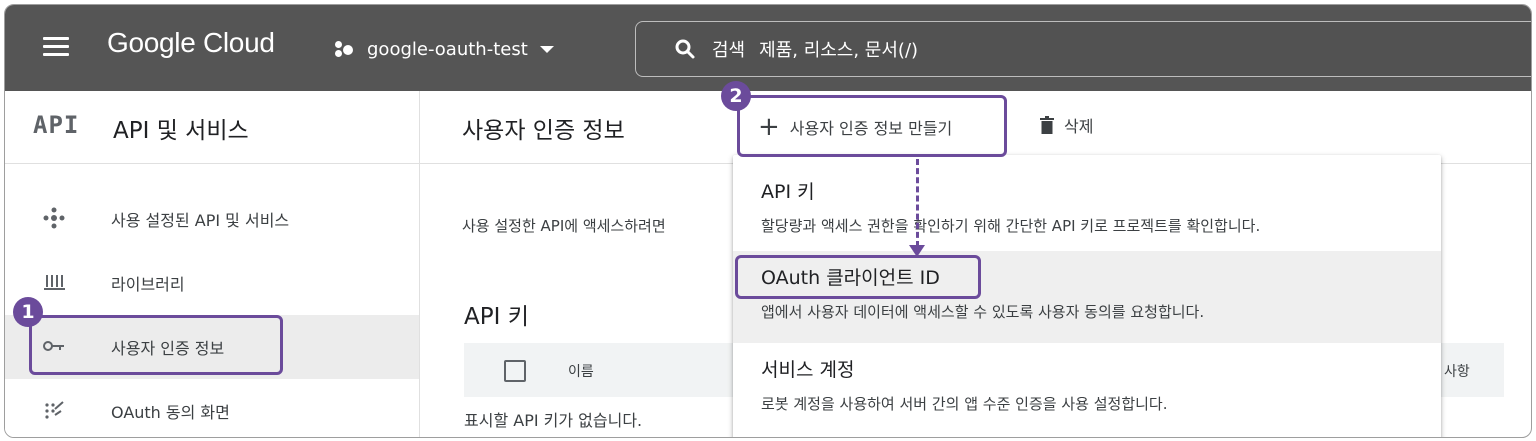  Describe the element at coordinates (156, 345) in the screenshot. I see `highlight-box-credentials` at that location.